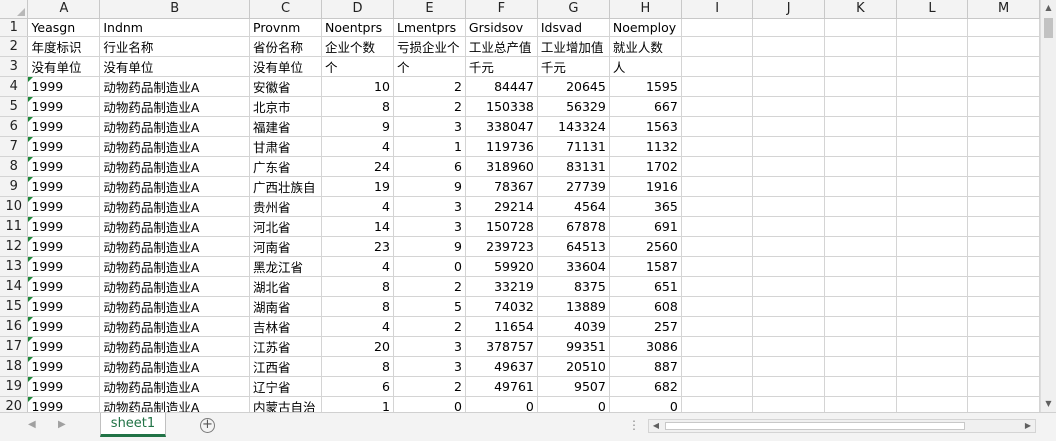 The height and width of the screenshot is (441, 1056). I want to click on cell: 甘肃省, so click(285, 146).